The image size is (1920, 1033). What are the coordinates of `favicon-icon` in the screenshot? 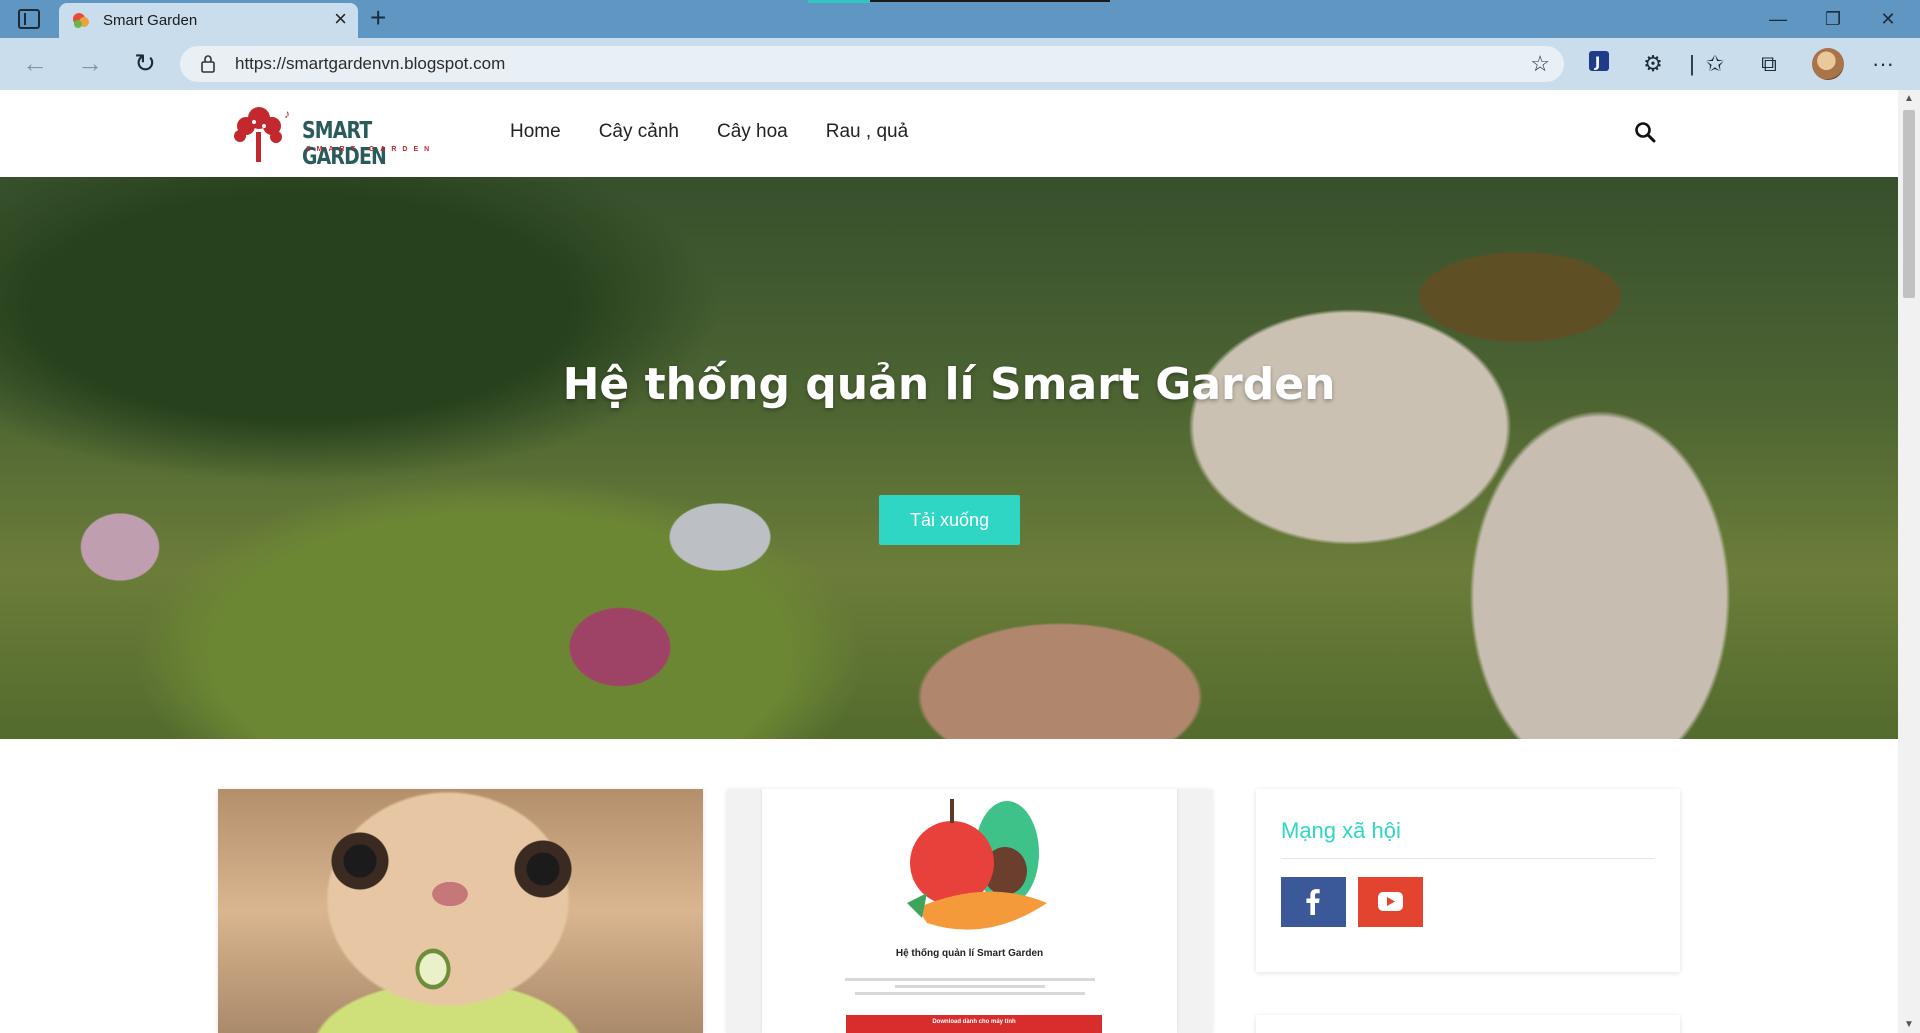 It's located at (81, 20).